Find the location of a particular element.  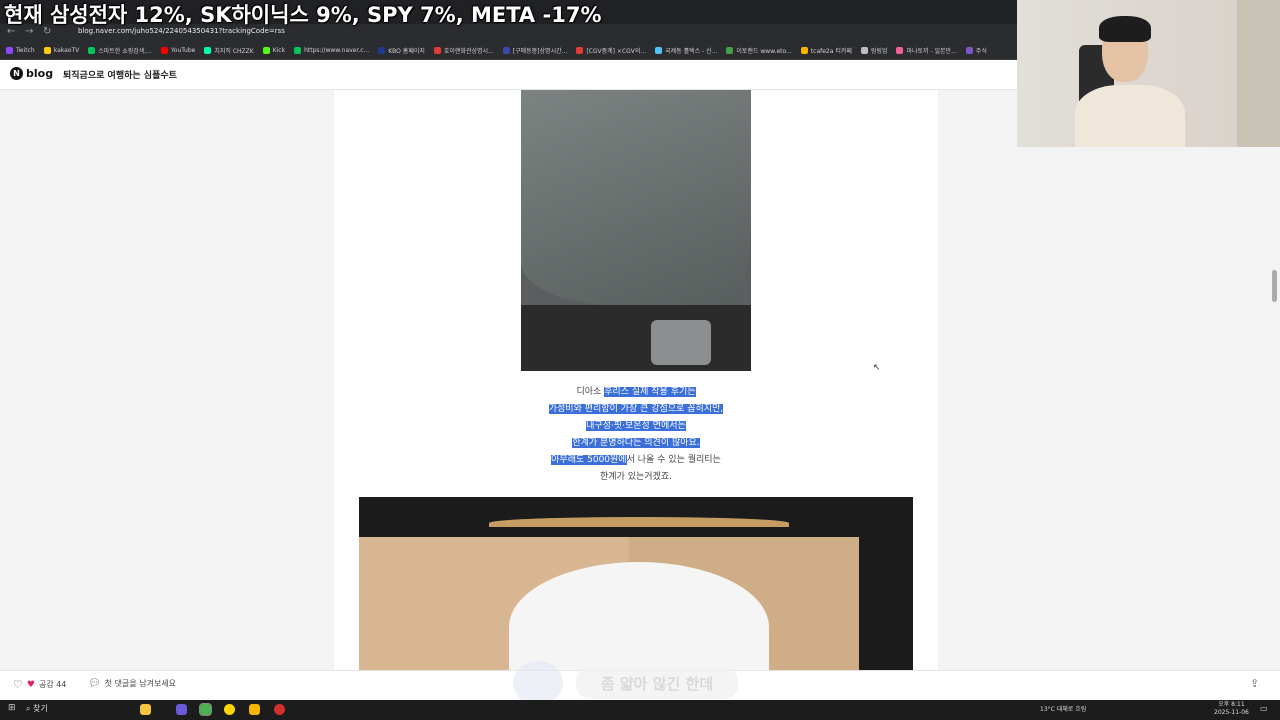

caption-post-text: 한계가 있는거겠죠. is located at coordinates (636, 477).